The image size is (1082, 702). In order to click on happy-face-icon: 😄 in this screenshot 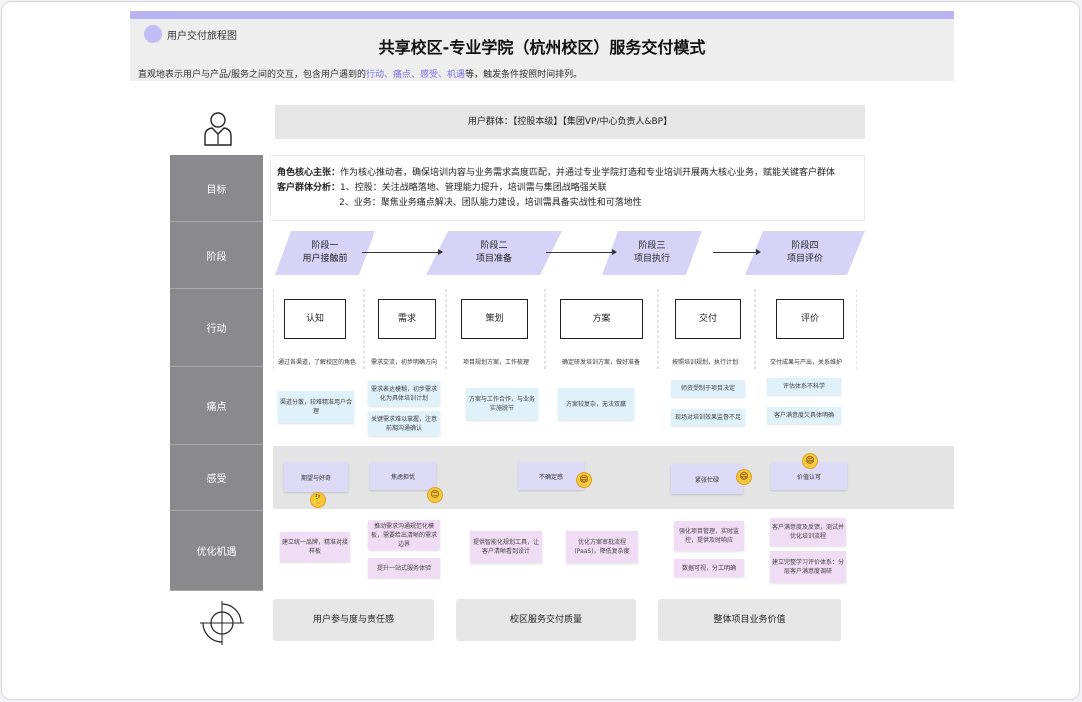, I will do `click(810, 461)`.